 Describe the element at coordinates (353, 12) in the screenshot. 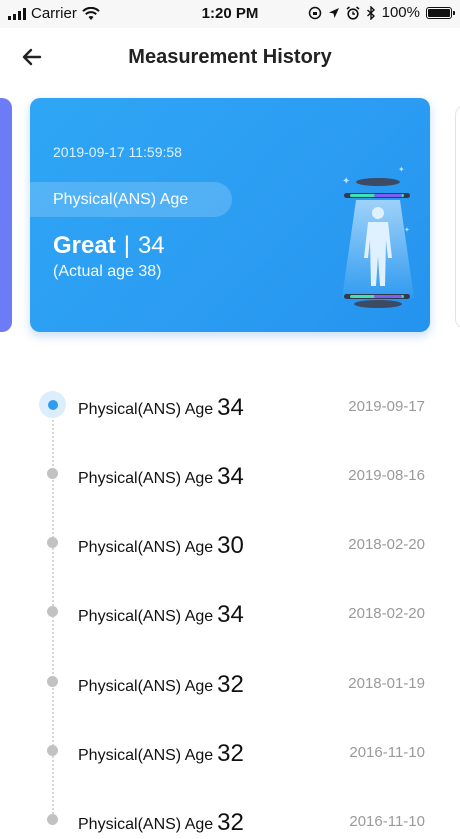

I see `alarm-icon` at that location.